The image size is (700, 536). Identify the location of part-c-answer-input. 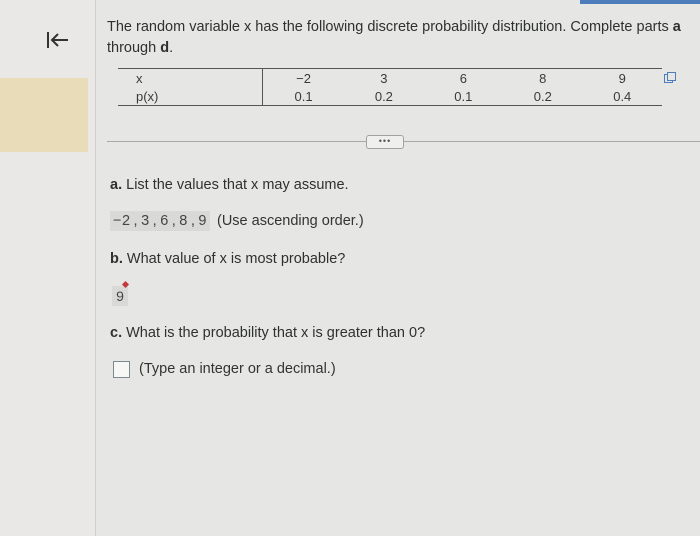
(121, 369).